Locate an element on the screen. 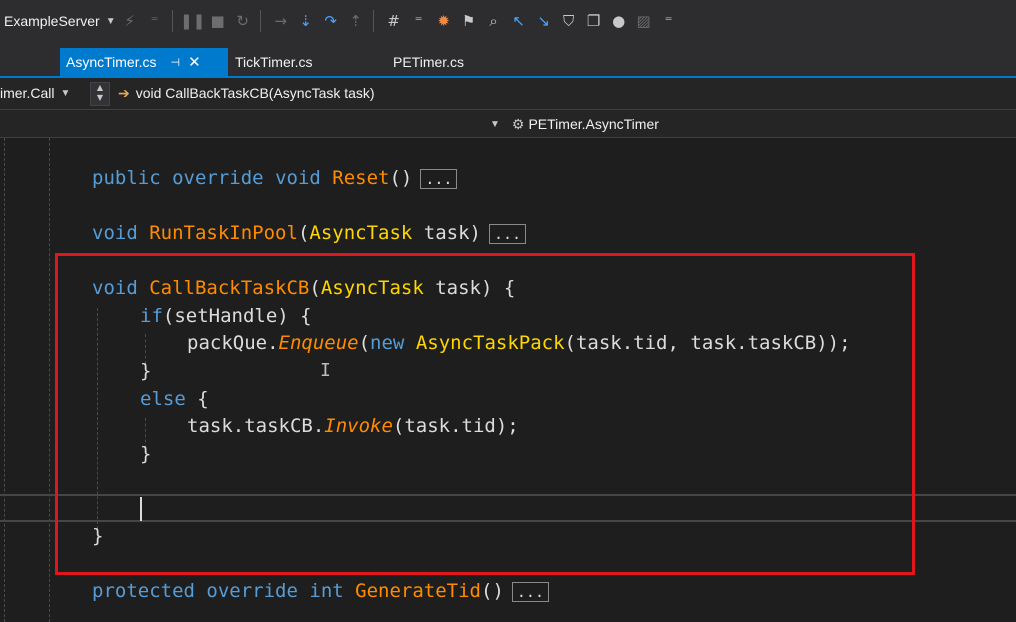  bookmark-icon: ⛉ is located at coordinates (569, 21).